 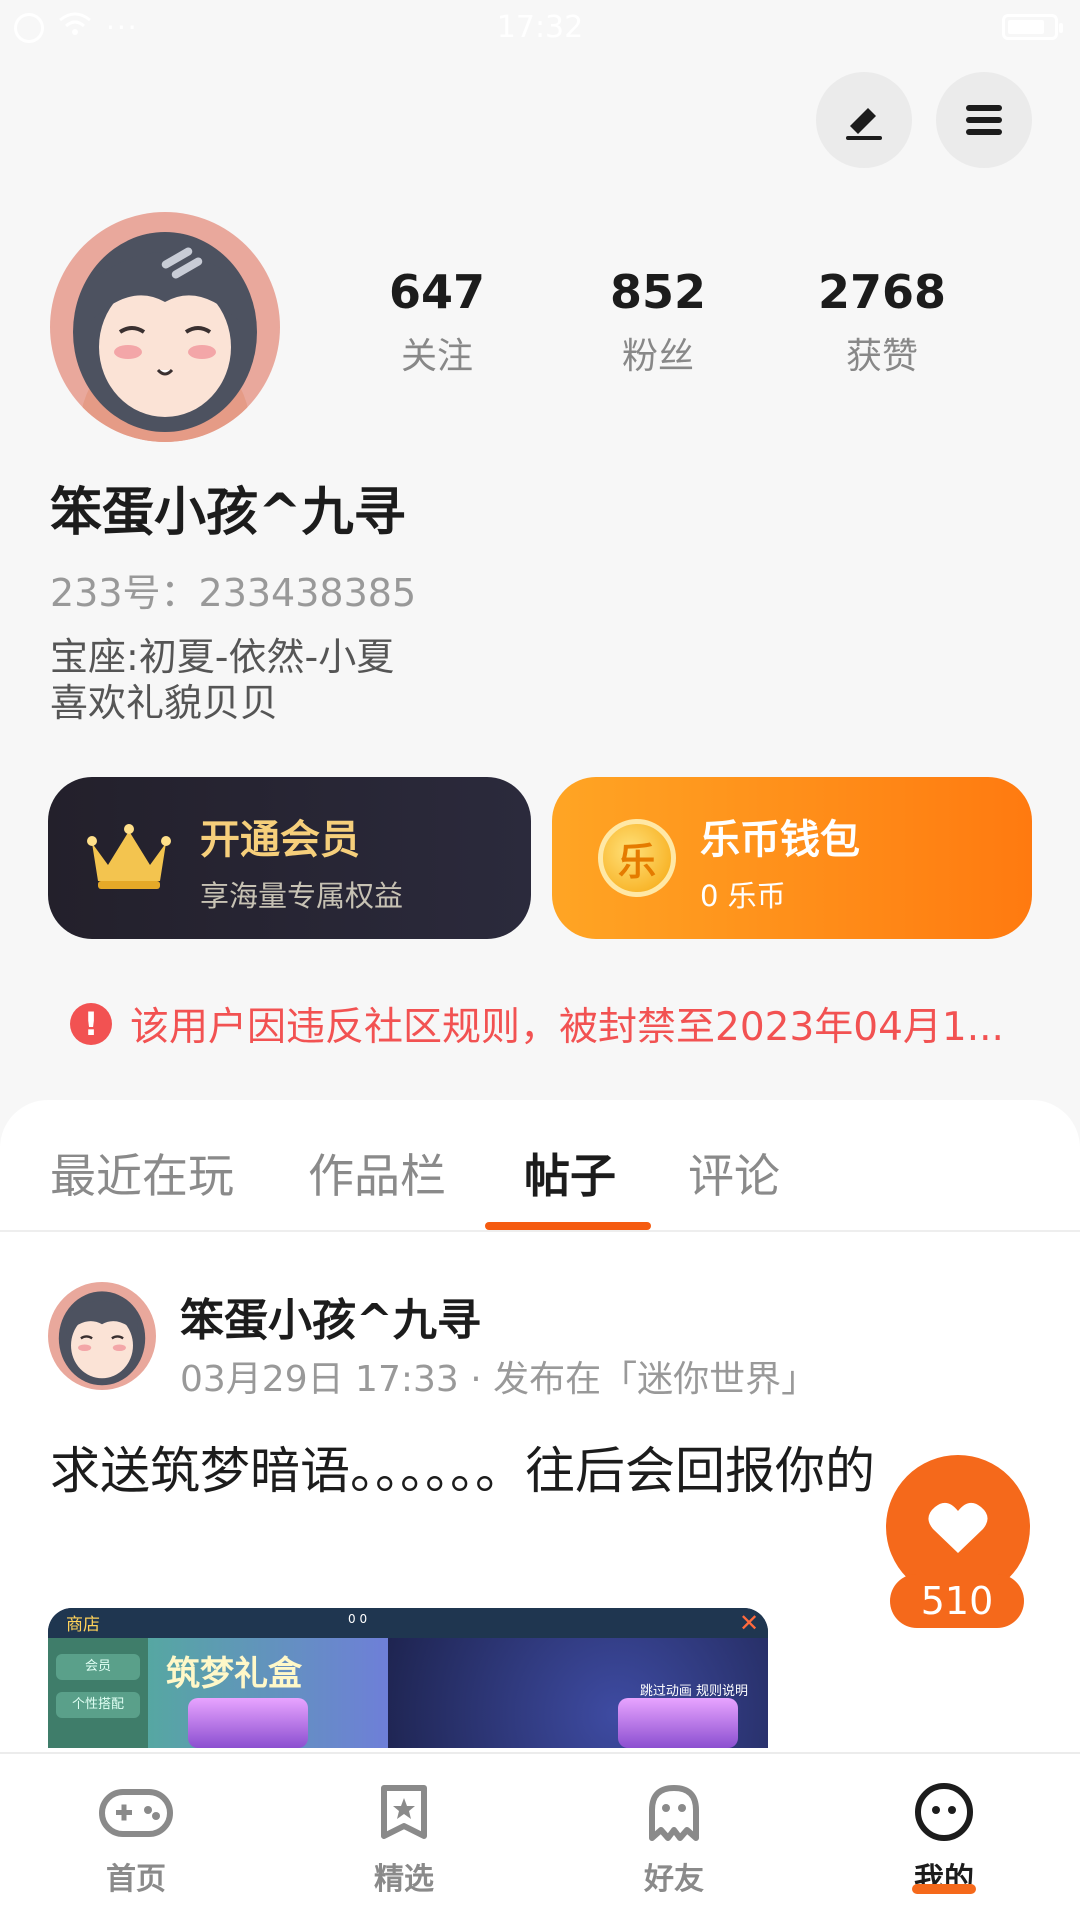 I want to click on tab-comments: 评论, so click(x=734, y=1173).